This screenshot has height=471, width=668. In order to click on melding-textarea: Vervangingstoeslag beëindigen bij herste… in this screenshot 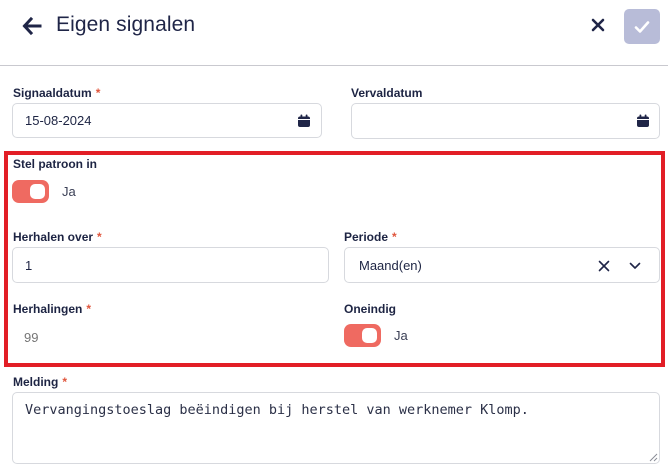, I will do `click(336, 428)`.